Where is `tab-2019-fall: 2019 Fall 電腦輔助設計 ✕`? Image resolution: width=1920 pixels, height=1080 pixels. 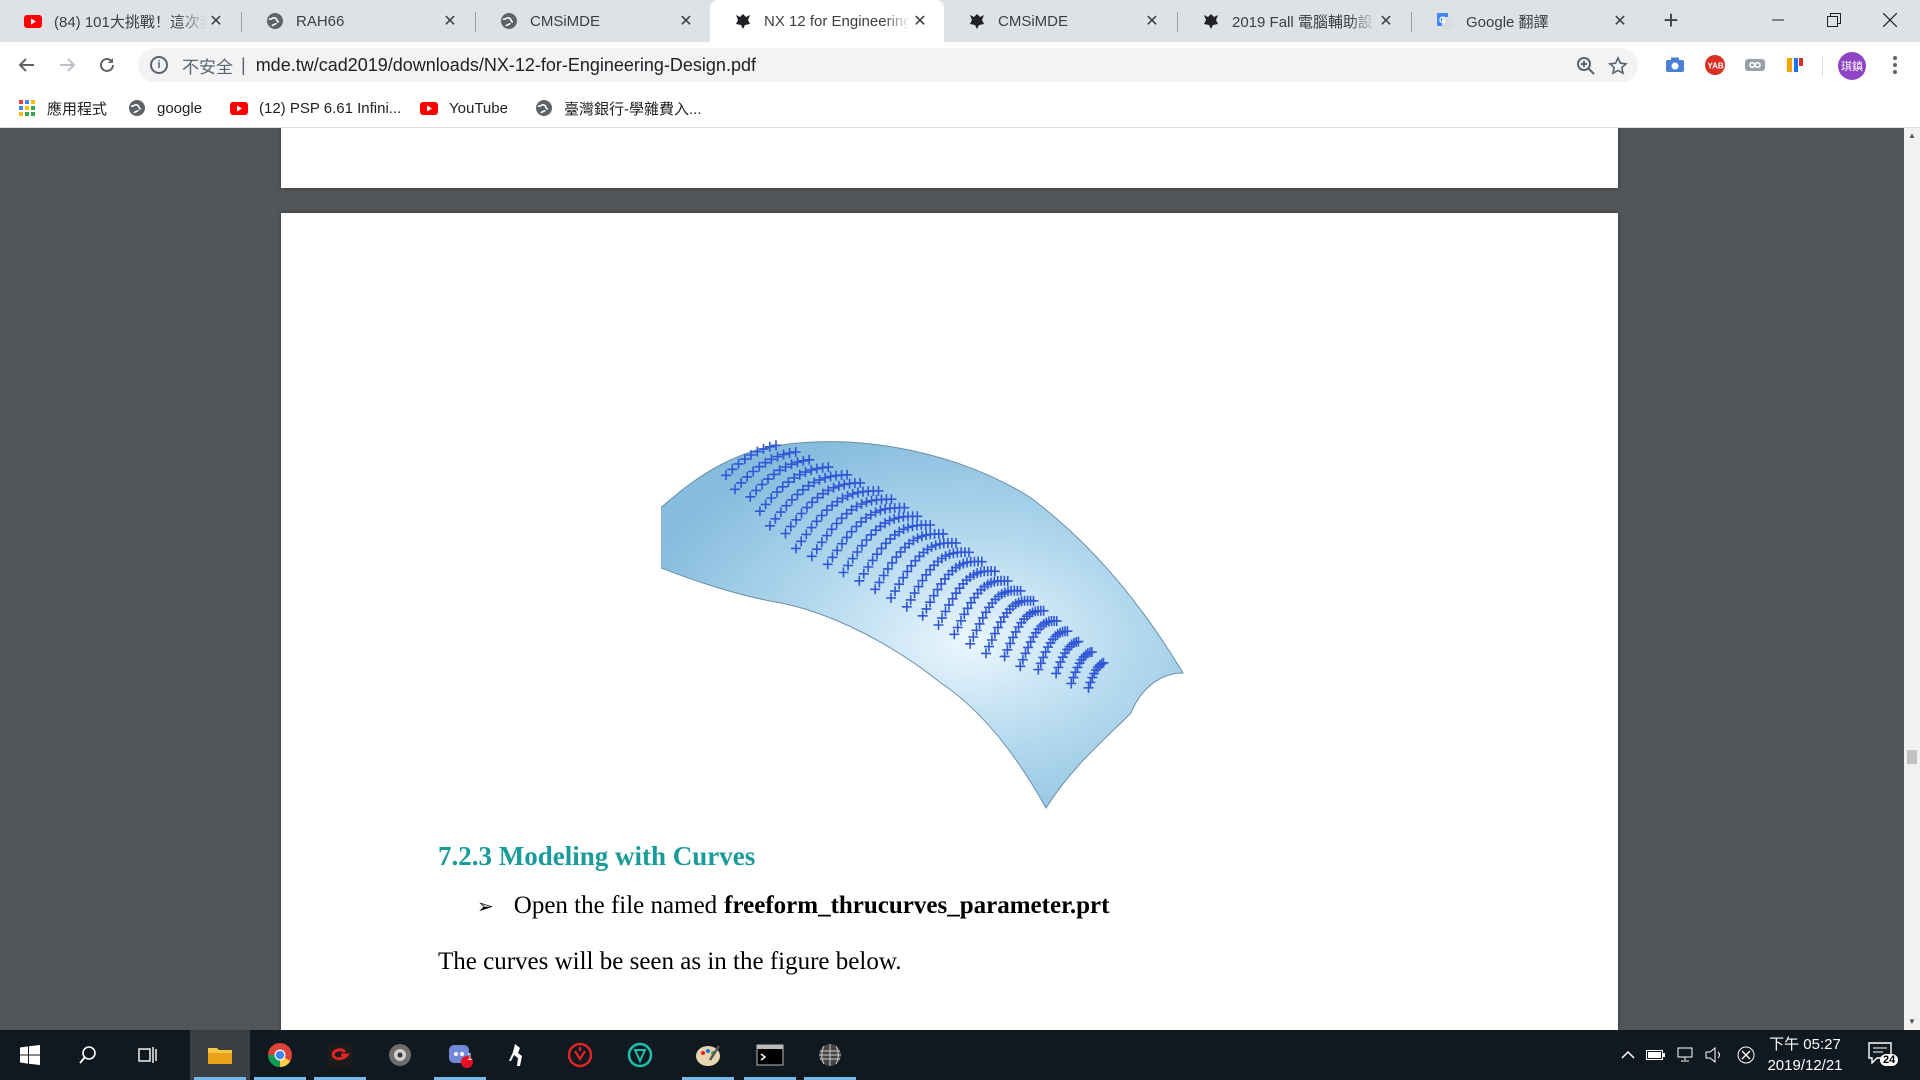 tab-2019-fall: 2019 Fall 電腦輔助設計 ✕ is located at coordinates (1294, 21).